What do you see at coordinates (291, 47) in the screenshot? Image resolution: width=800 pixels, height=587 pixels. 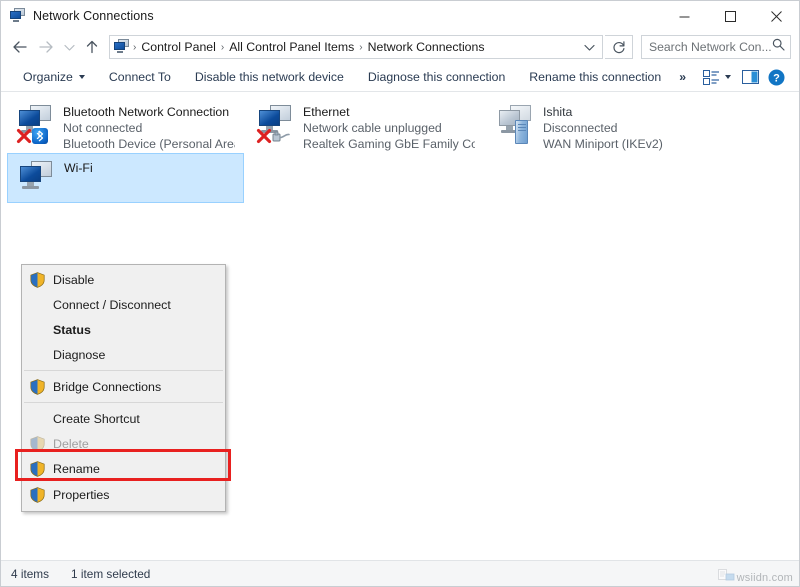 I see `breadcrumb-item-all-control-panel-items: All Control Panel Items` at bounding box center [291, 47].